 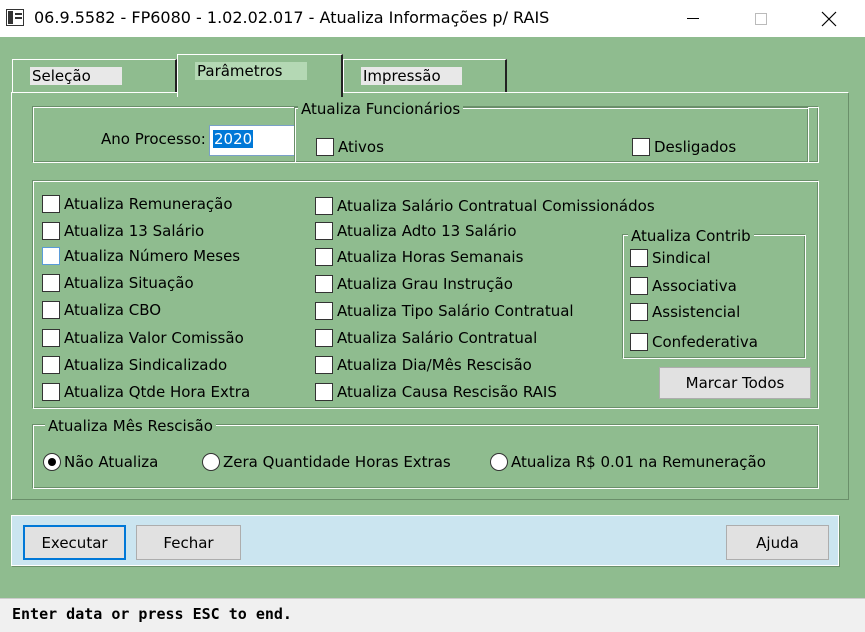 I want to click on atualiza-situacao-checkbox: Atualiza Situação, so click(x=118, y=283).